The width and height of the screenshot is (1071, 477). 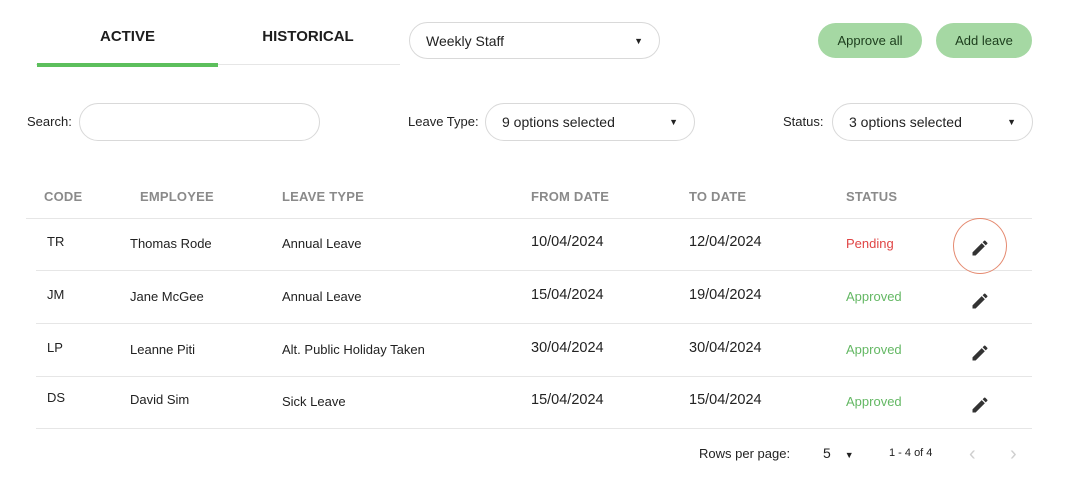 I want to click on status-select: 3 options selected ▼, so click(x=932, y=122).